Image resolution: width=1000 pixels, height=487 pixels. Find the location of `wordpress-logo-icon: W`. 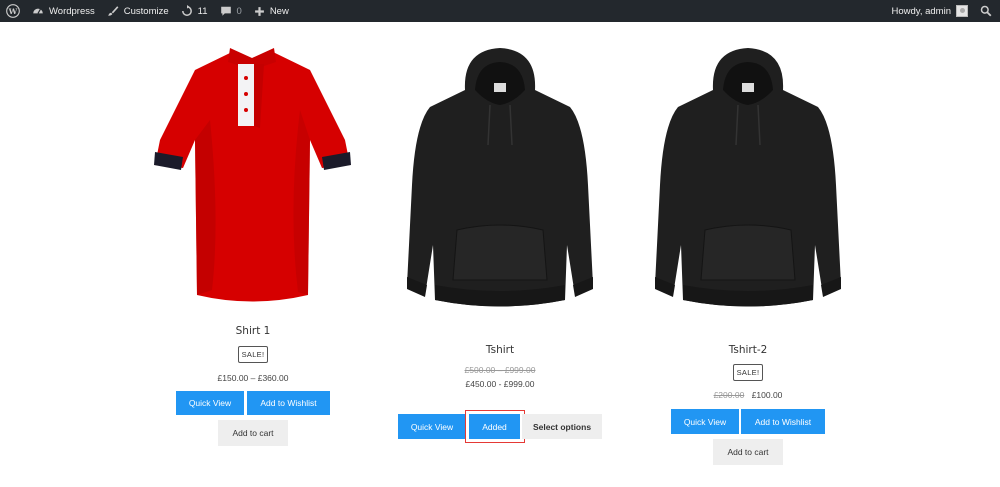

wordpress-logo-icon: W is located at coordinates (13, 11).